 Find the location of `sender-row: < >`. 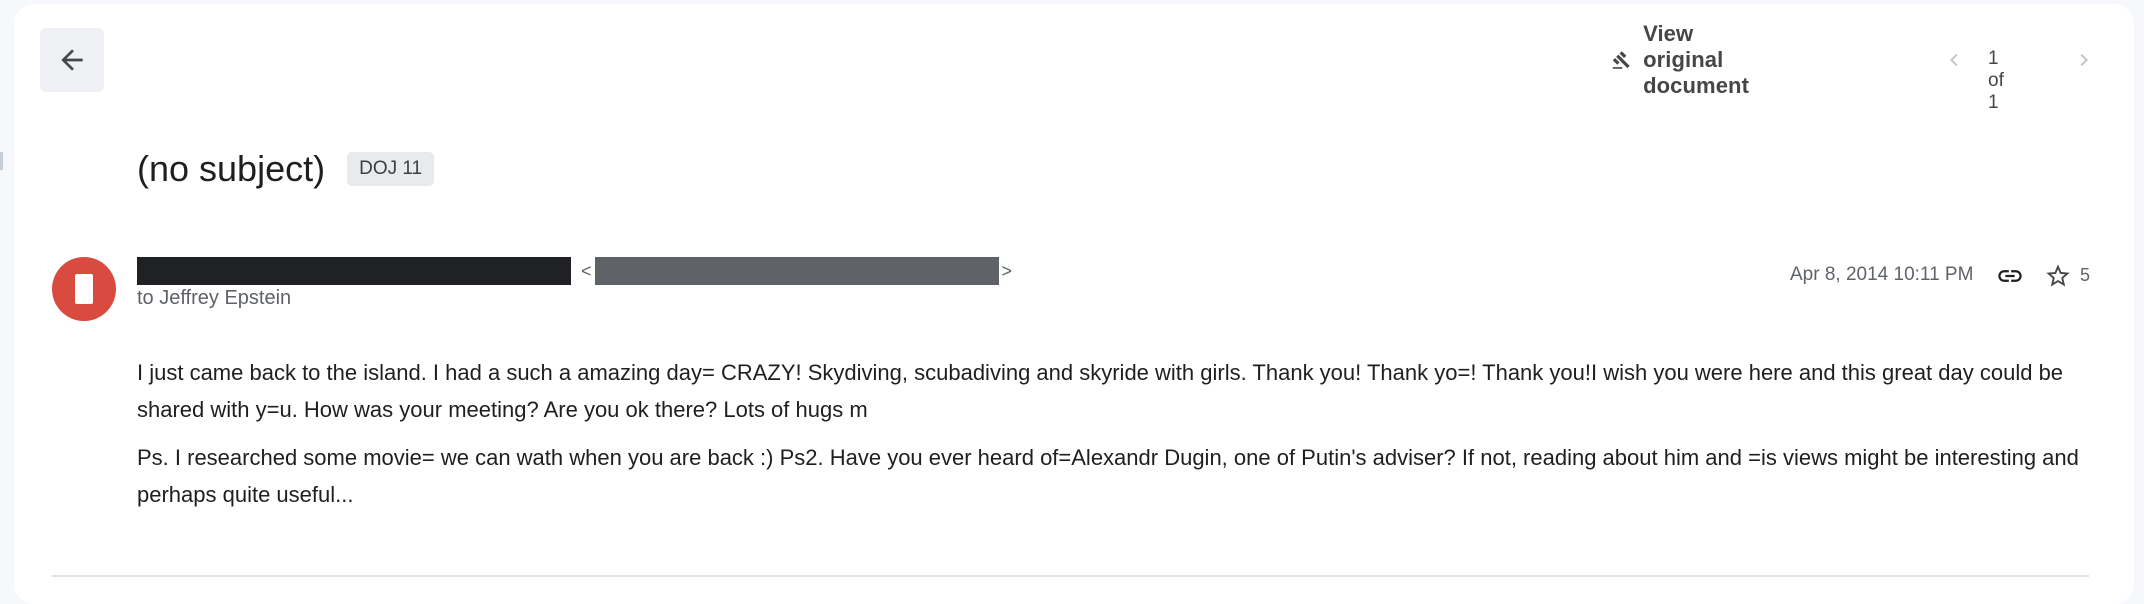

sender-row: < > is located at coordinates (574, 271).